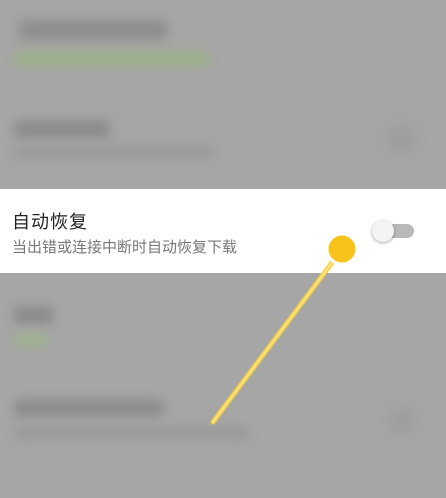  Describe the element at coordinates (284, 328) in the screenshot. I see `gesture-overlay` at that location.